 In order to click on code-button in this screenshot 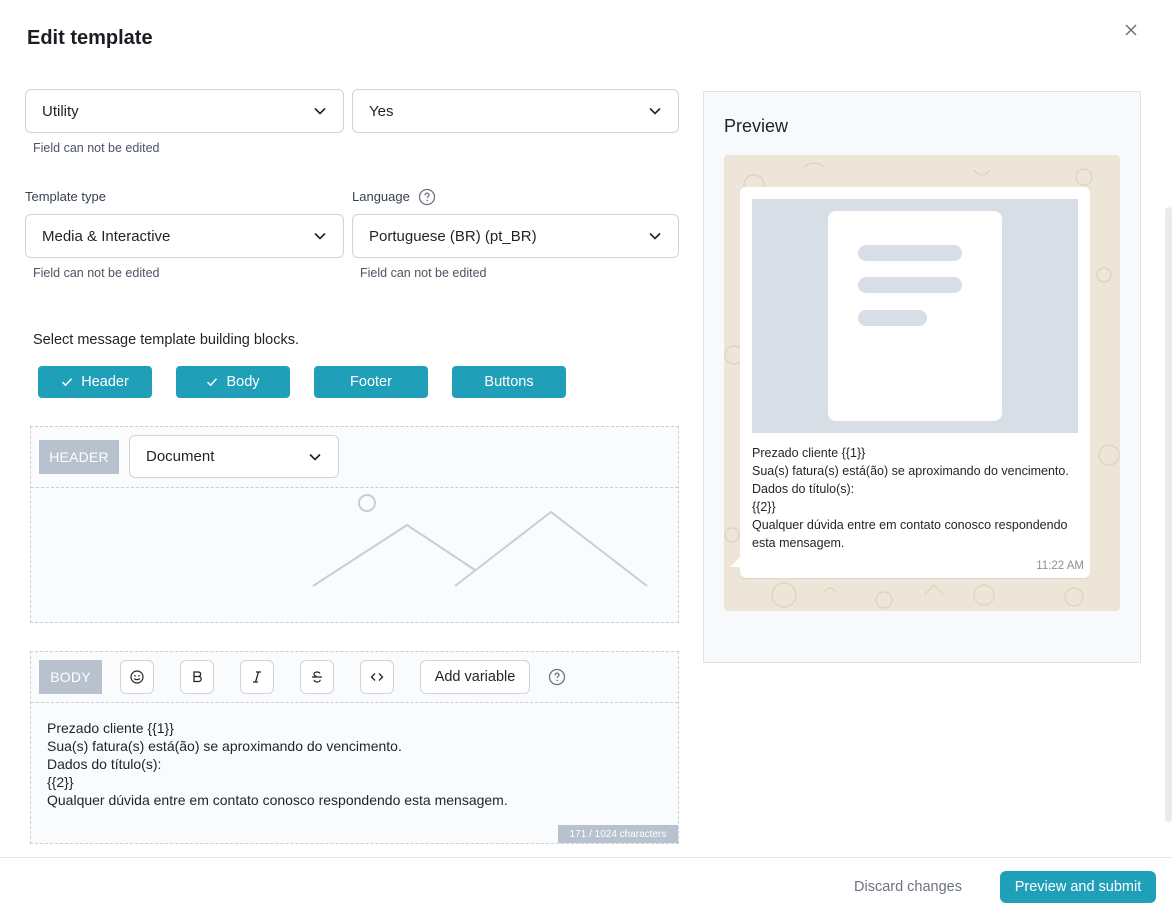, I will do `click(377, 677)`.